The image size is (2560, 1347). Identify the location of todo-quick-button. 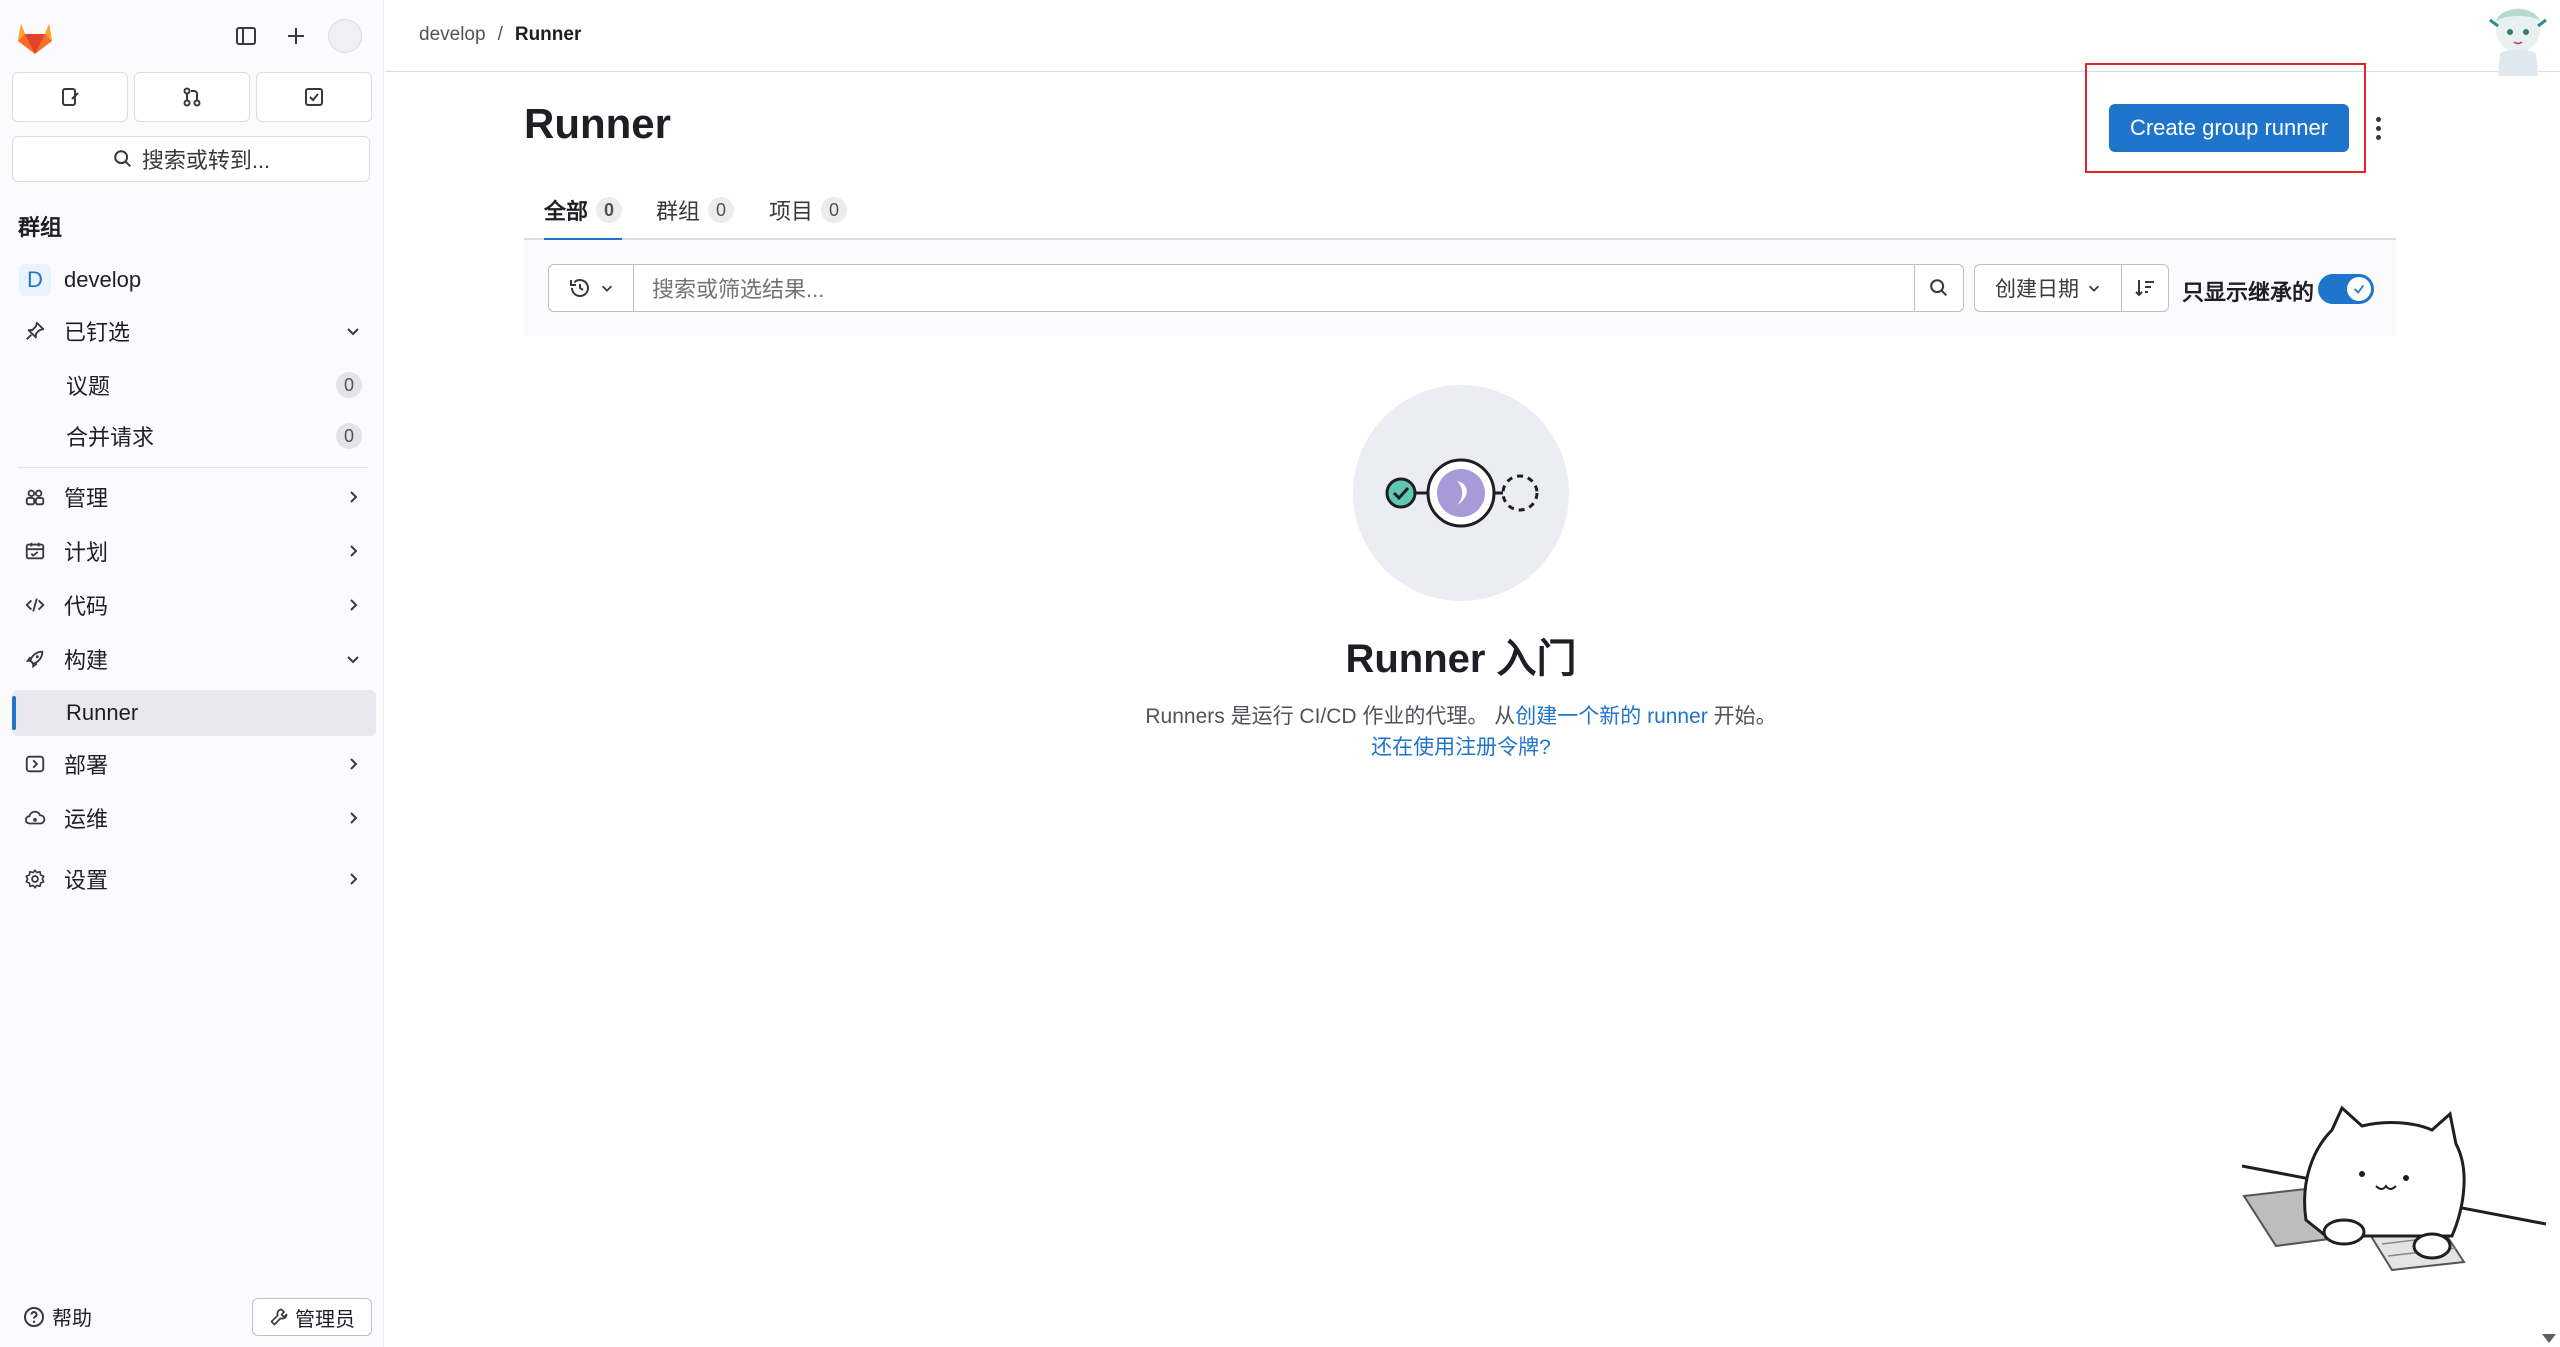
(314, 97).